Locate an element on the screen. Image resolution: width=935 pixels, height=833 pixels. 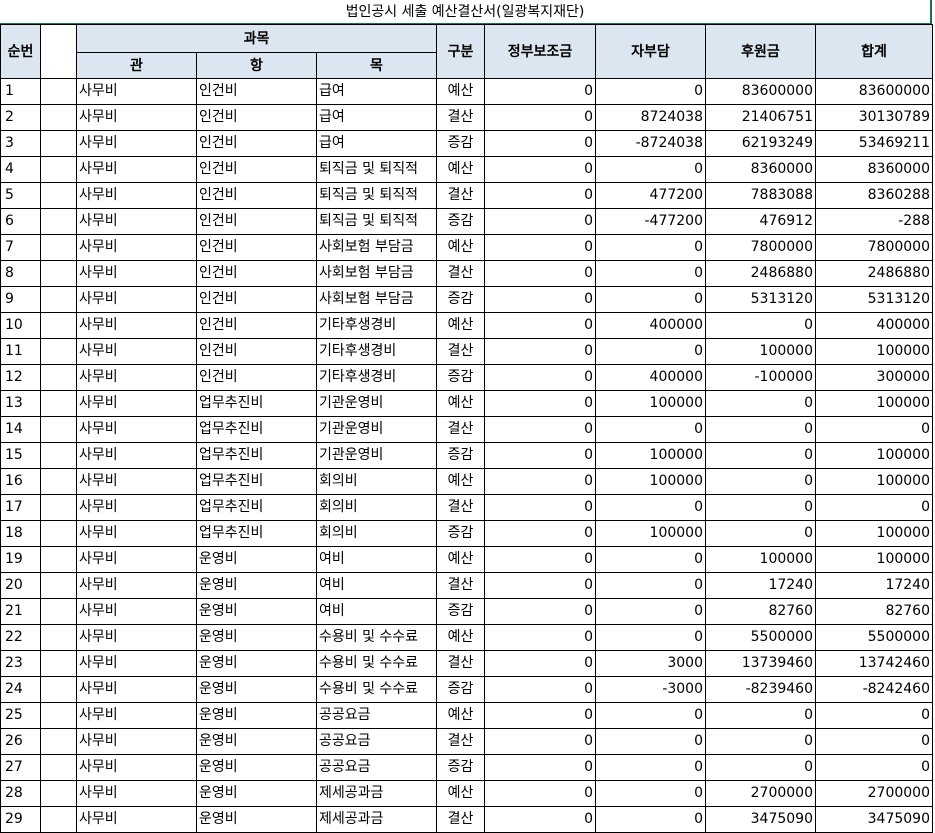
header-blank is located at coordinates (58, 51).